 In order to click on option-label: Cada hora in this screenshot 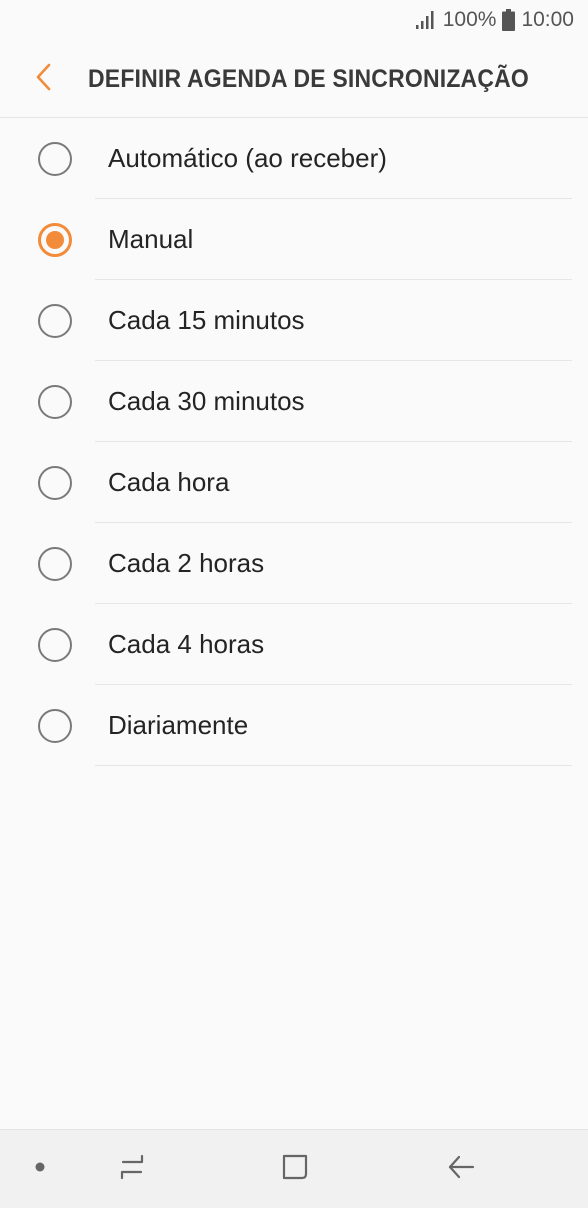, I will do `click(169, 482)`.